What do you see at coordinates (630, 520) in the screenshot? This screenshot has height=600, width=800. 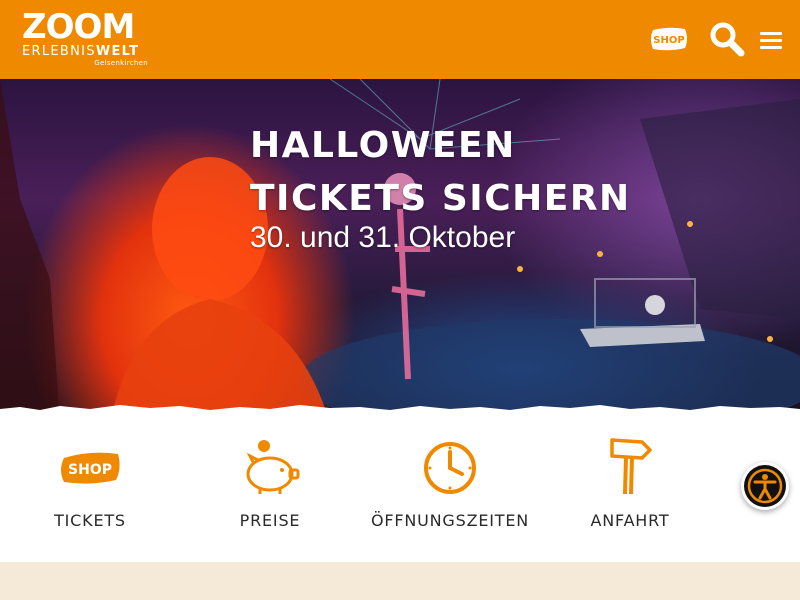 I see `quicknav-anfahrt-label: ANFAHRT` at bounding box center [630, 520].